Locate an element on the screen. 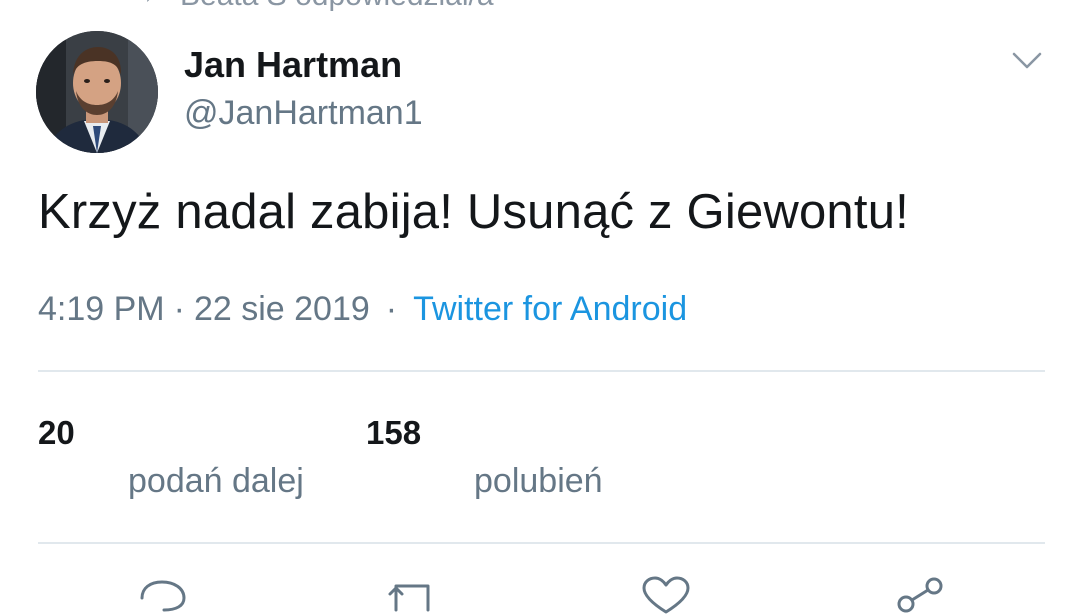  like-button is located at coordinates (666, 594).